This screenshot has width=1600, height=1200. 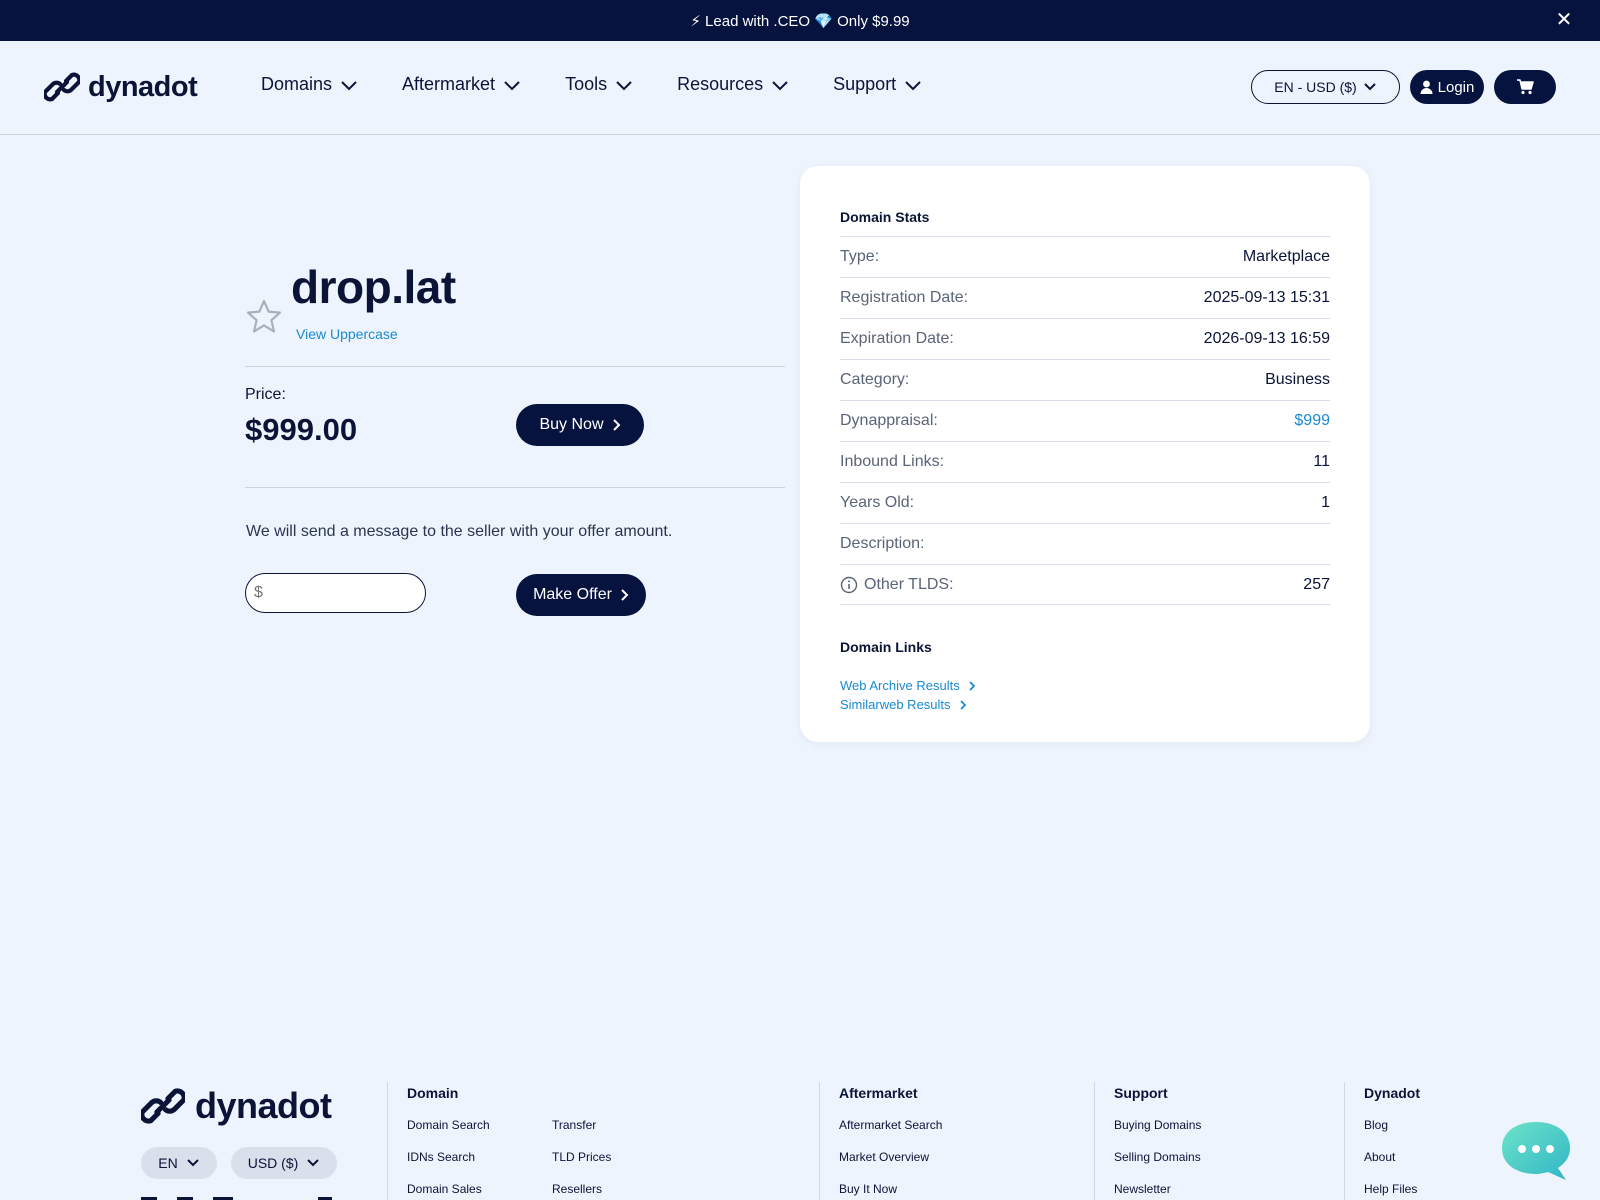 I want to click on language-currency-select: EN - USD ($), so click(x=1325, y=87).